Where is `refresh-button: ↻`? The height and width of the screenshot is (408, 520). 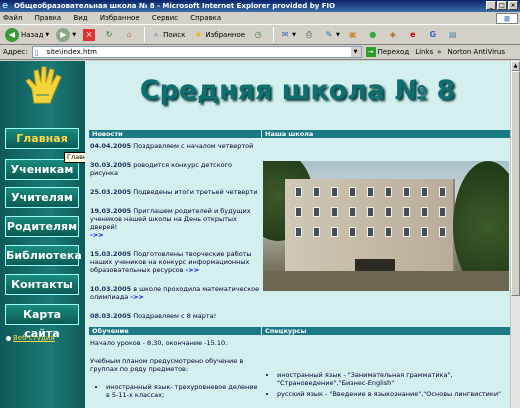
refresh-button: ↻ is located at coordinates (109, 35).